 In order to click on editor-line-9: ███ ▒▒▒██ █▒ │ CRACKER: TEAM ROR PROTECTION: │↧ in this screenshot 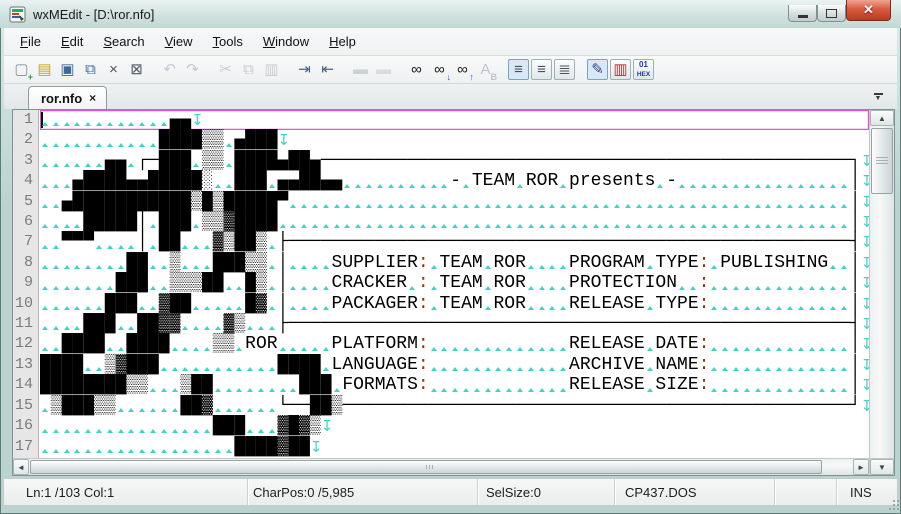, I will do `click(454, 283)`.